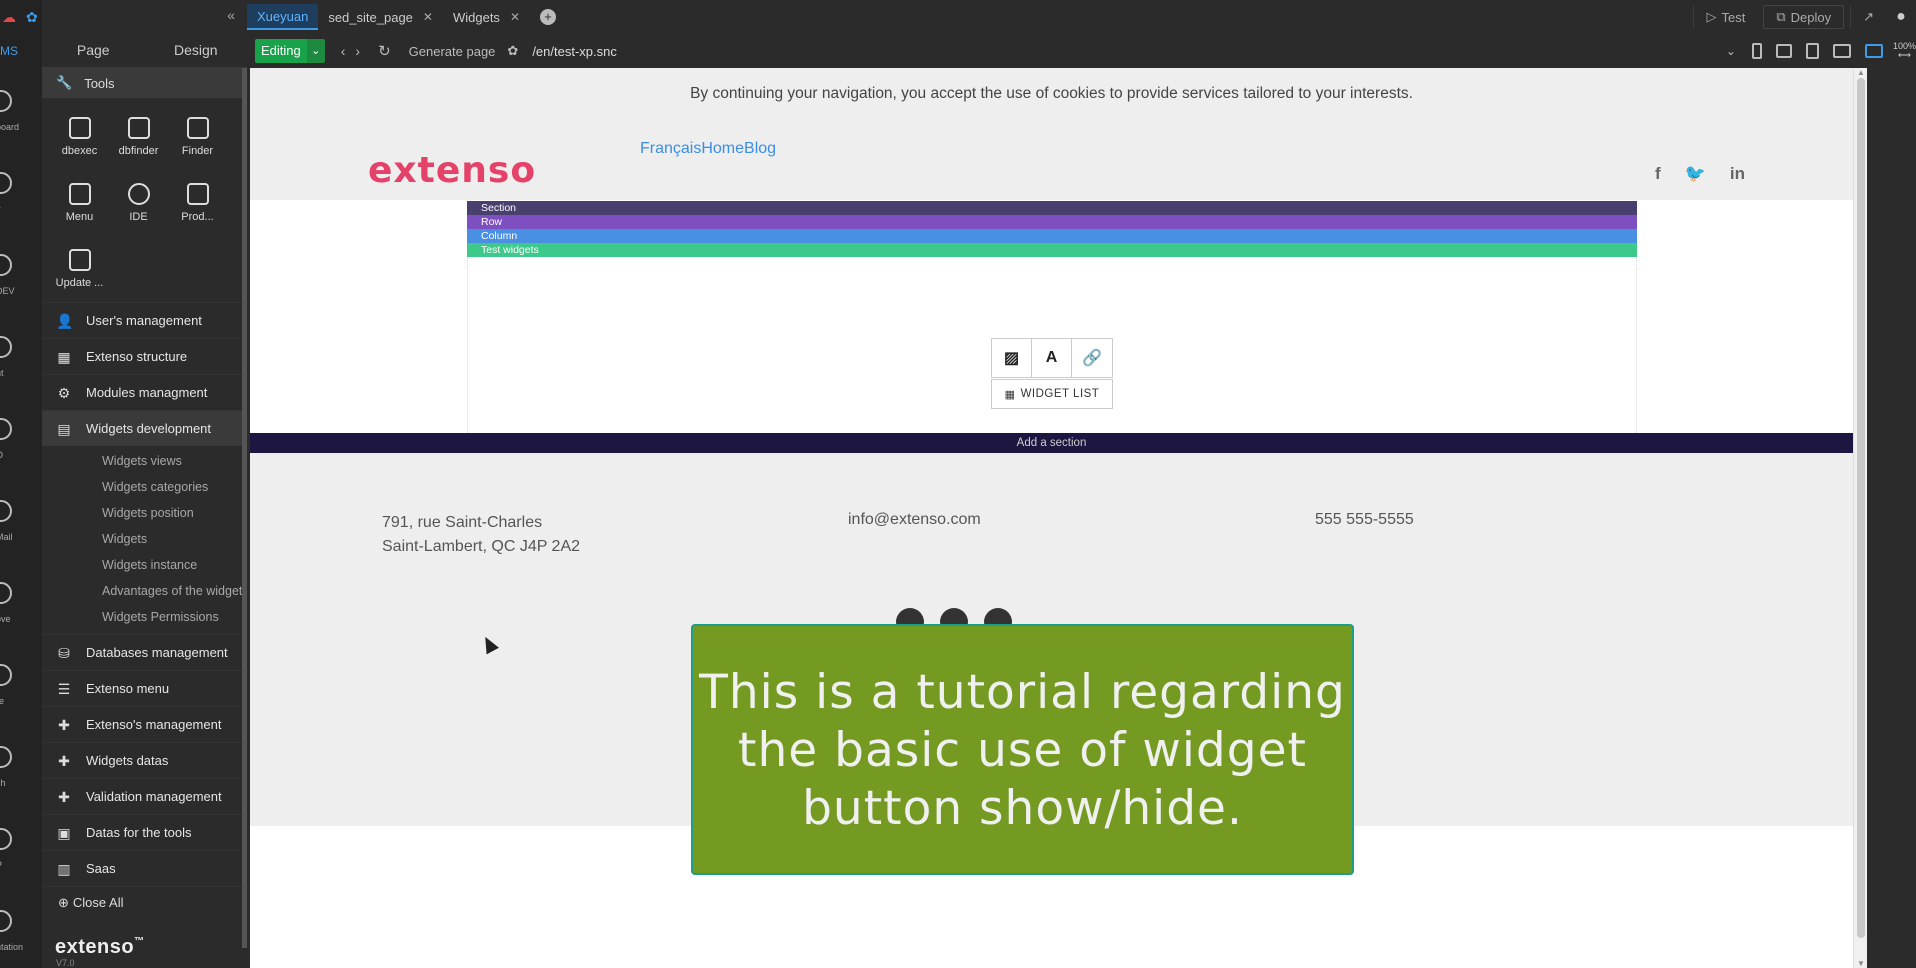 This screenshot has width=1916, height=968. Describe the element at coordinates (79, 203) in the screenshot. I see `tool-menu: Menu` at that location.